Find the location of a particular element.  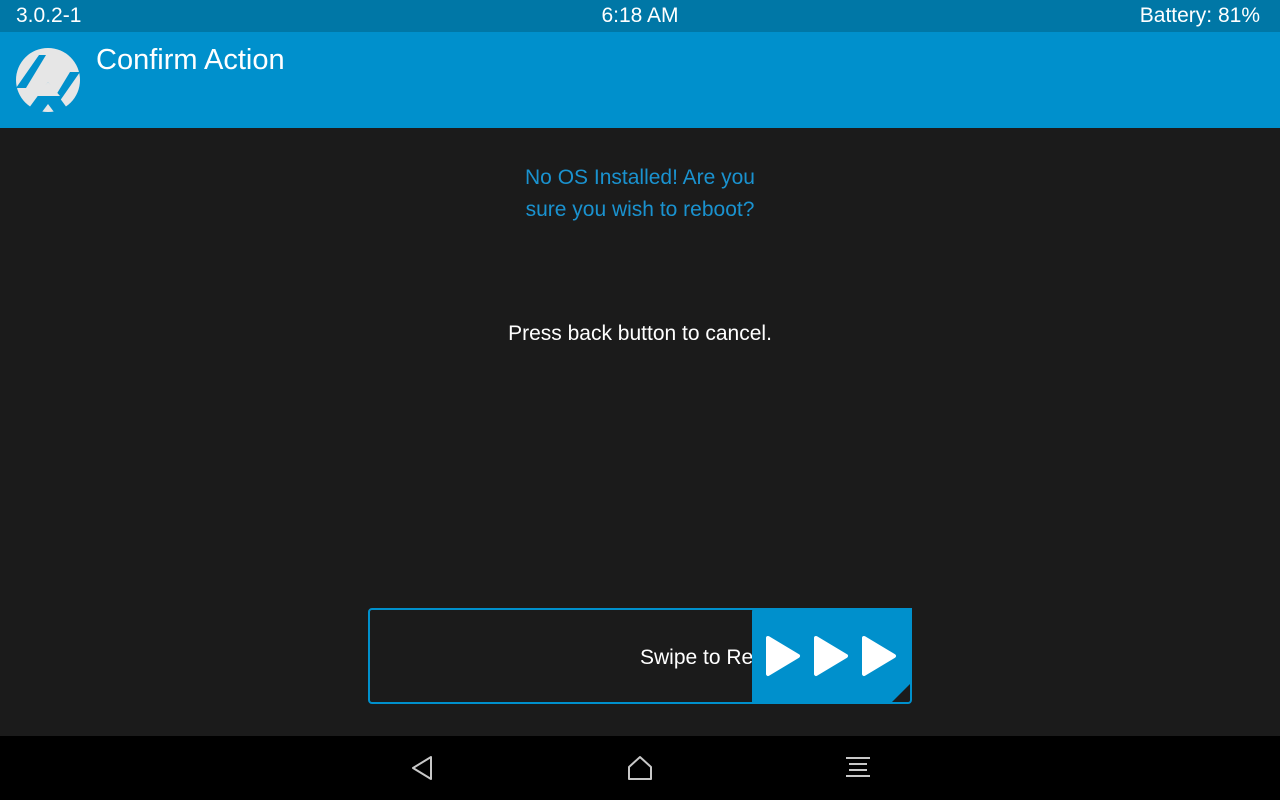

question-line-2: sure you wish to reboot? is located at coordinates (640, 209).